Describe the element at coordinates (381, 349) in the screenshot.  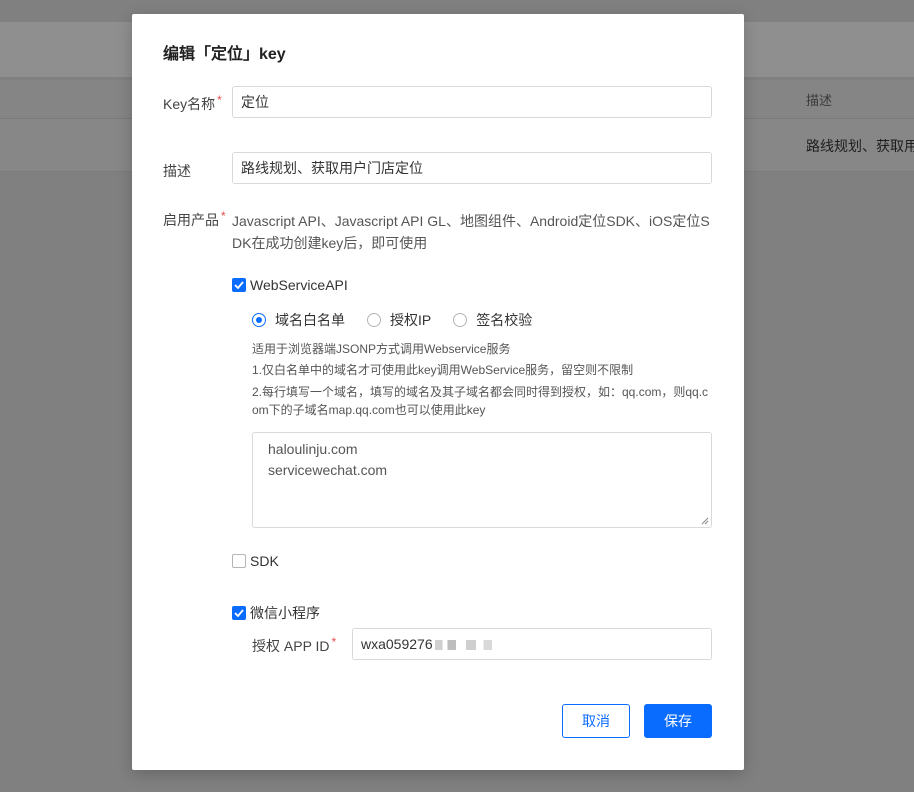
I see `webservice-hint-1: 适用于浏览器端JSONP方式调用Webservice服务` at that location.